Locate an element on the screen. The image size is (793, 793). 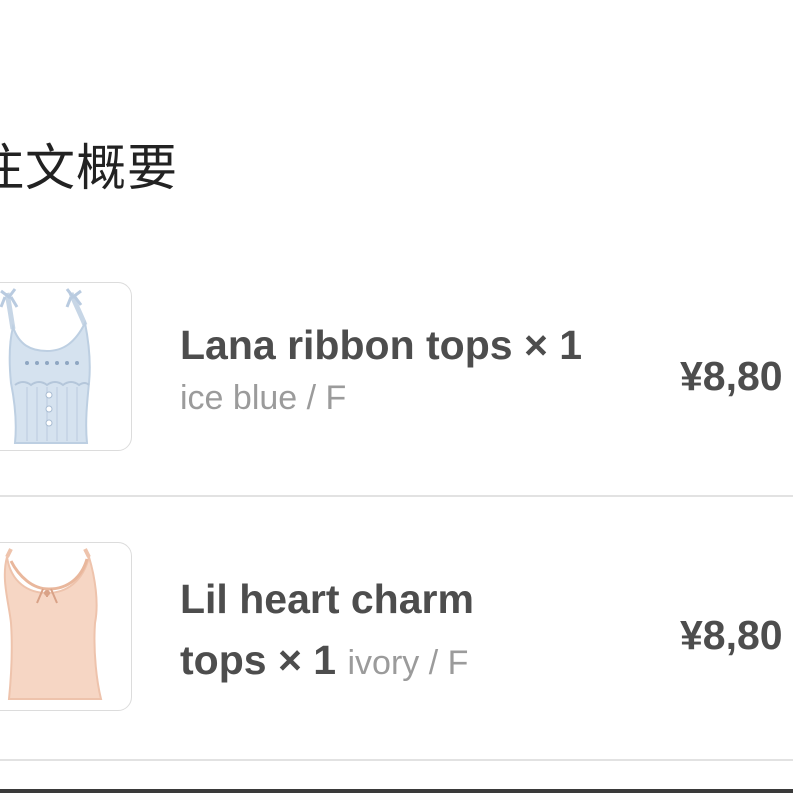
blue-camisole-top-icon is located at coordinates (45, 366).